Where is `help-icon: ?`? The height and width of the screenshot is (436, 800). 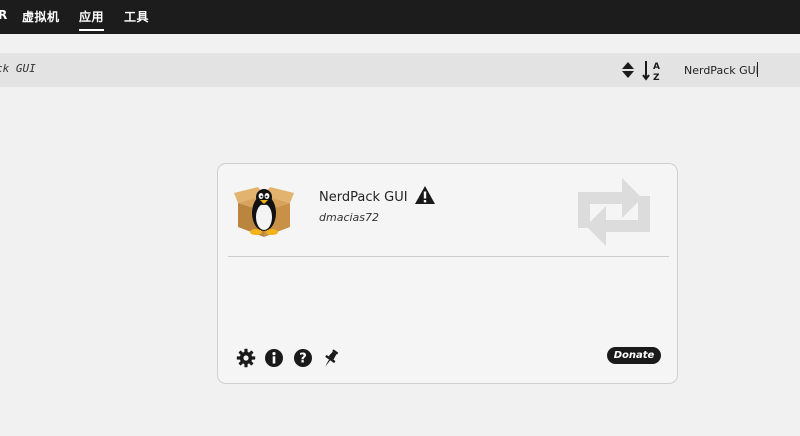
help-icon: ? is located at coordinates (303, 358).